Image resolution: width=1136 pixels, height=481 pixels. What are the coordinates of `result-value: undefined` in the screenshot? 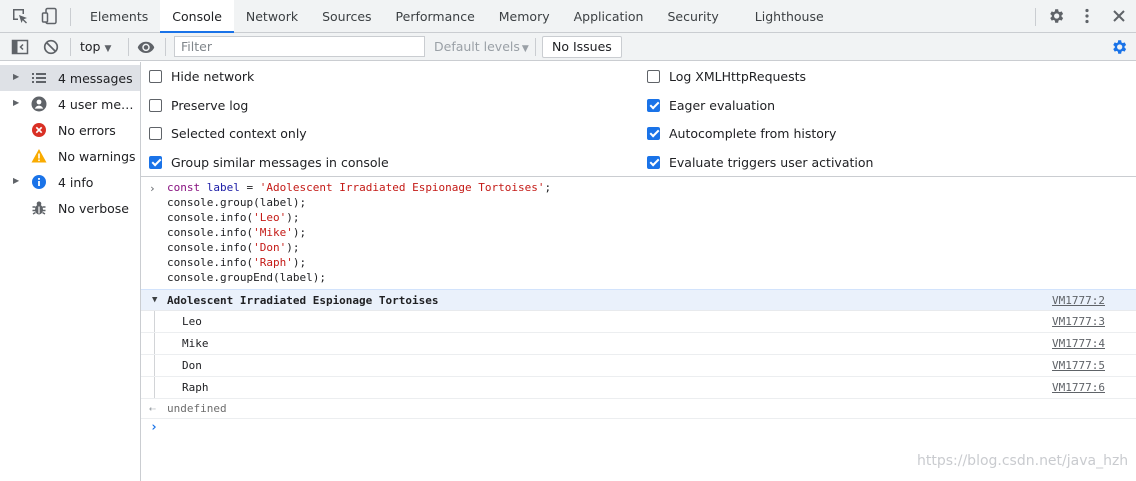 It's located at (197, 408).